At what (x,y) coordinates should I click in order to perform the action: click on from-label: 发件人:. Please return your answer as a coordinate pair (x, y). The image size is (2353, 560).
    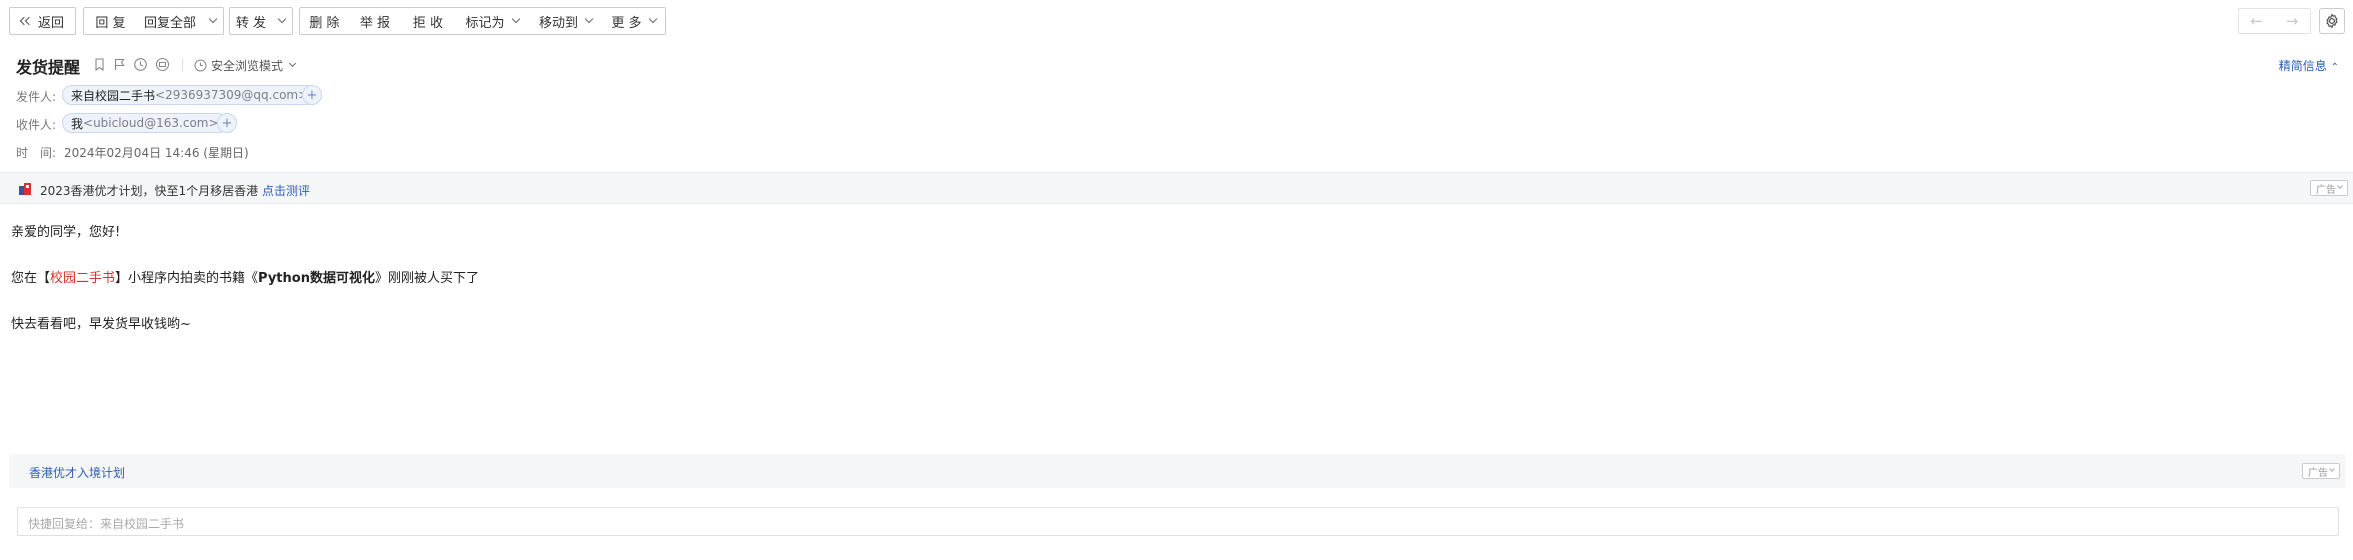
    Looking at the image, I should click on (36, 97).